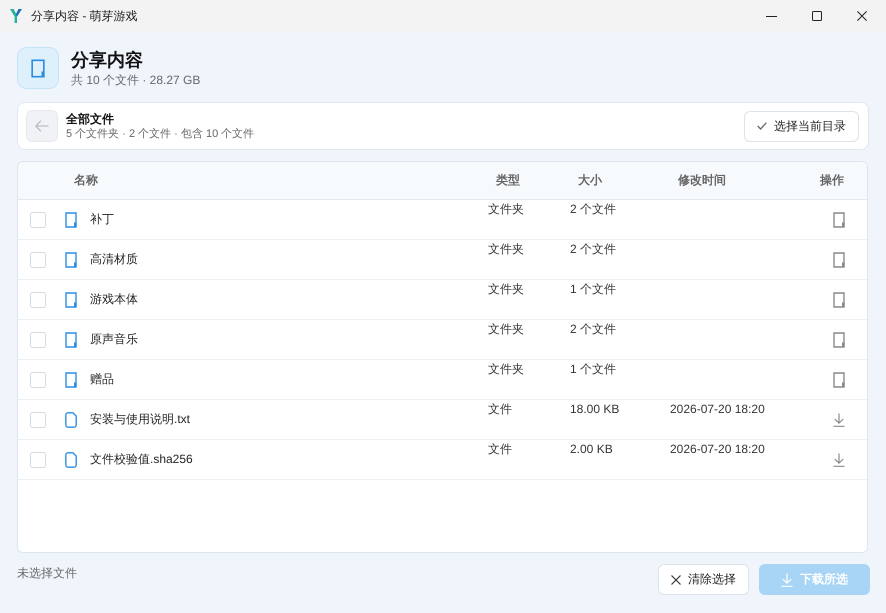 This screenshot has width=886, height=613. Describe the element at coordinates (86, 180) in the screenshot. I see `column-header: 名称` at that location.